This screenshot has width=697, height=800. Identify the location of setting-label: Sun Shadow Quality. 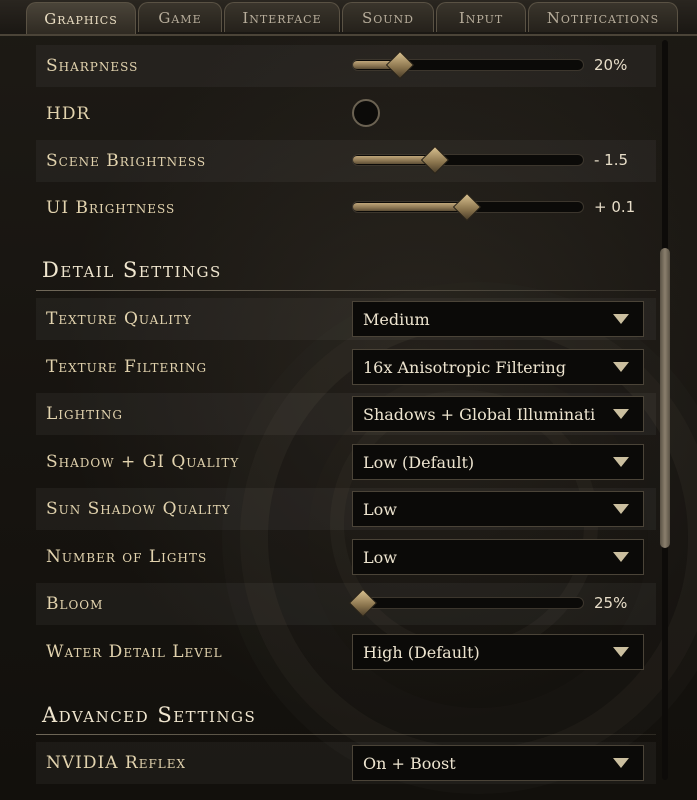
(138, 509).